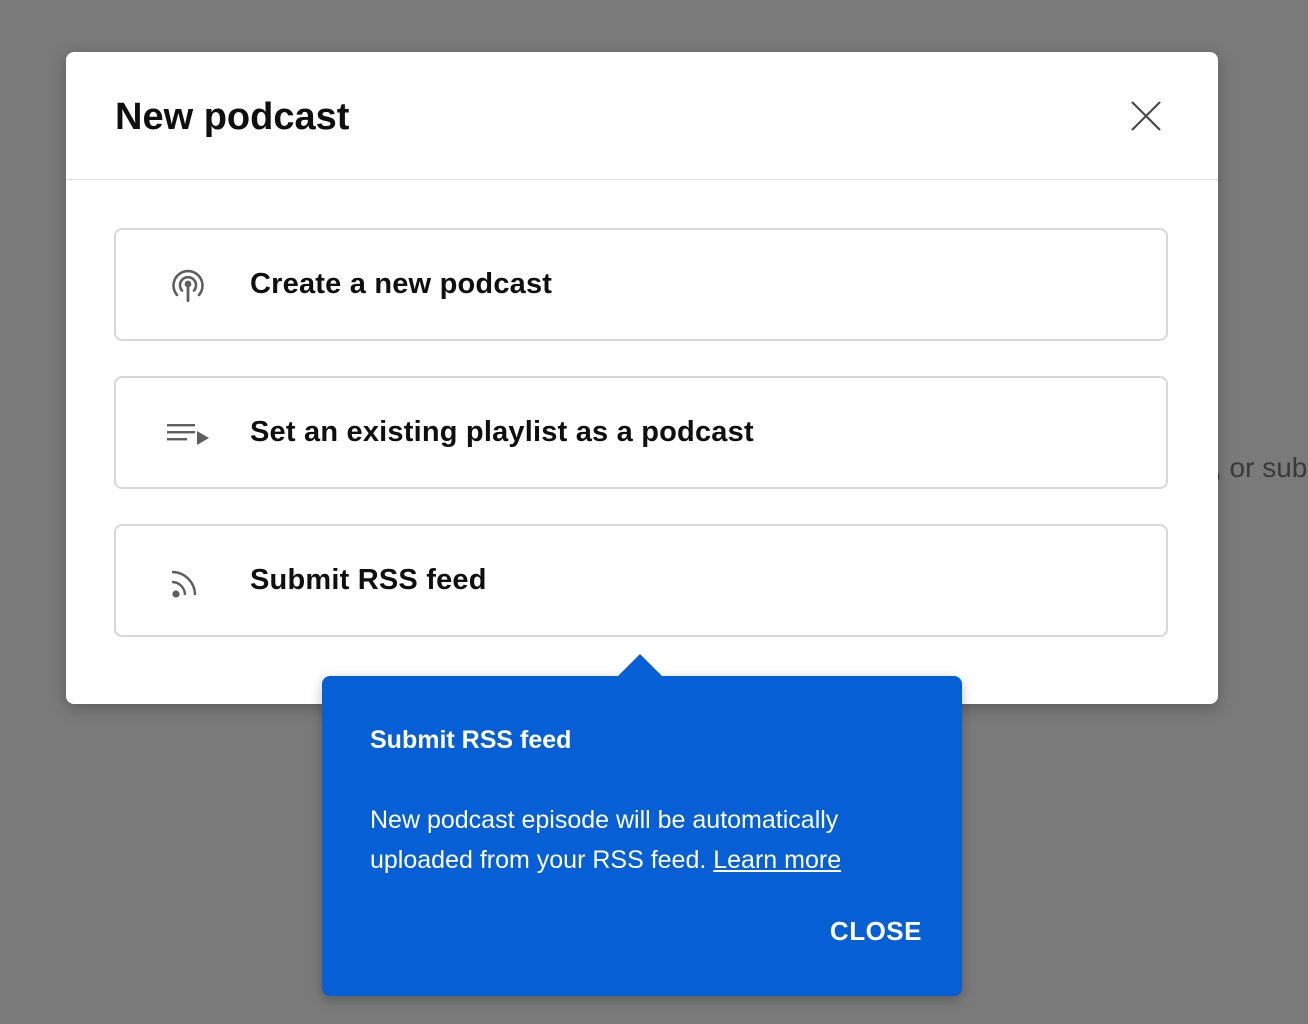 Image resolution: width=1308 pixels, height=1024 pixels. Describe the element at coordinates (232, 117) in the screenshot. I see `dialog-title: New podcast` at that location.